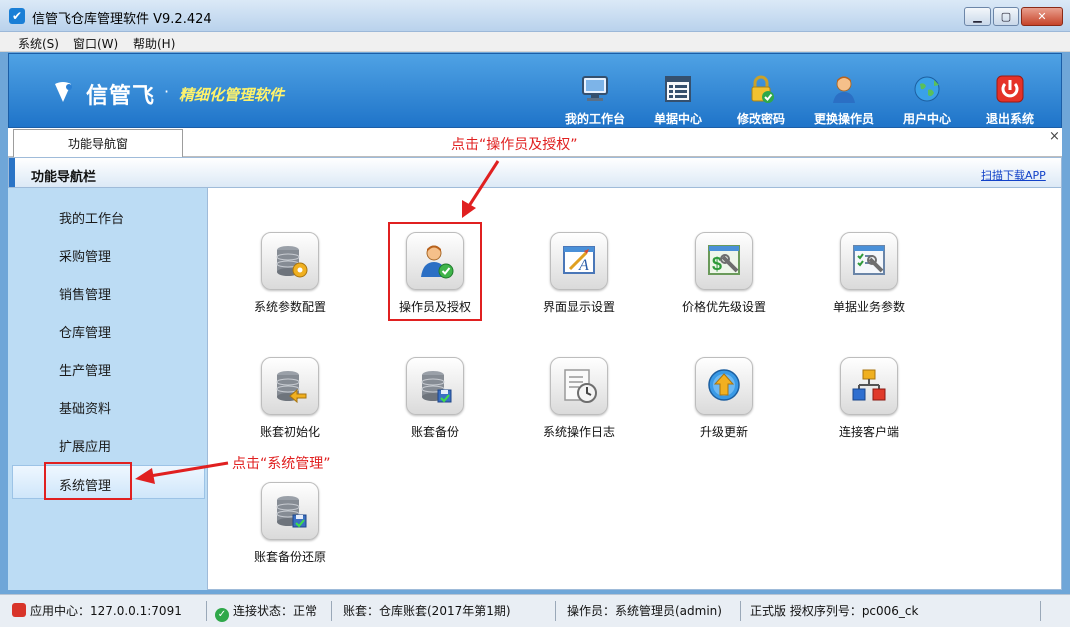  I want to click on close-tab-icon: ×, so click(1054, 136).